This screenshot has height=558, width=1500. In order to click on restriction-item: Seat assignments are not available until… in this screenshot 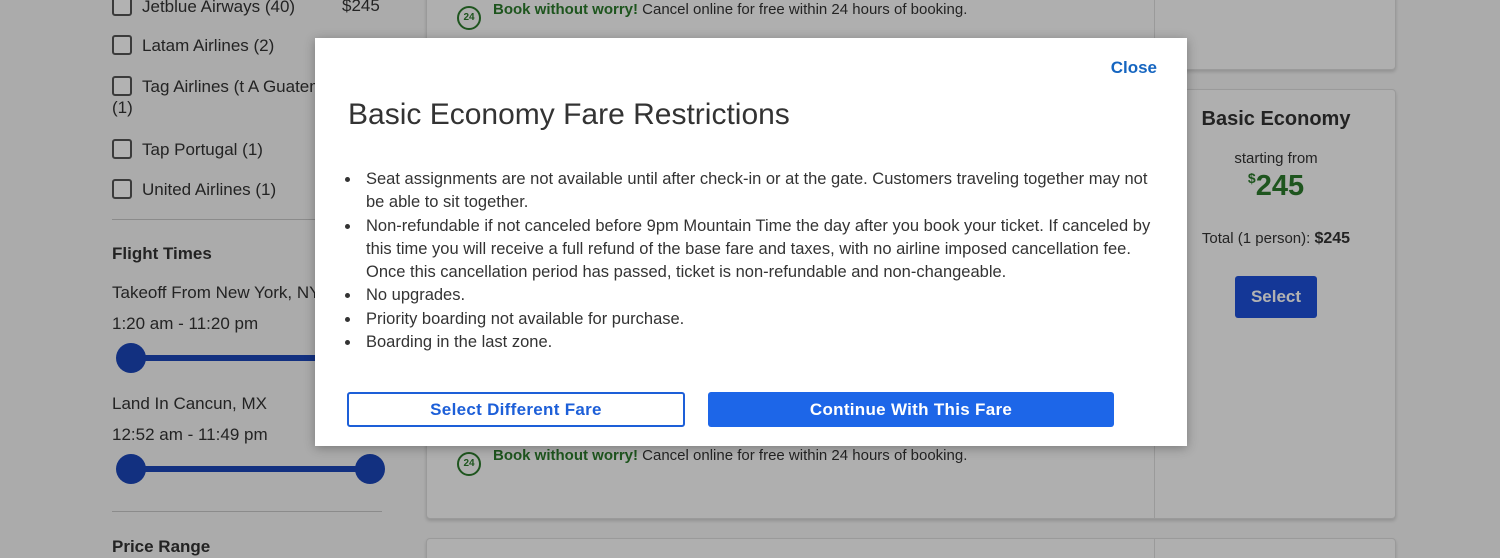, I will do `click(755, 191)`.